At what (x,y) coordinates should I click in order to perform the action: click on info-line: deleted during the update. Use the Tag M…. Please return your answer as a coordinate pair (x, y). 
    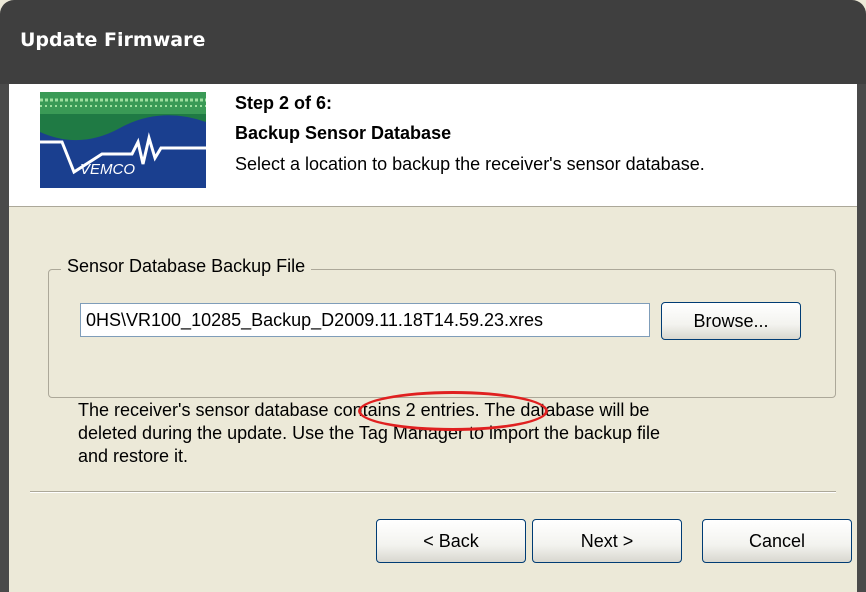
    Looking at the image, I should click on (369, 433).